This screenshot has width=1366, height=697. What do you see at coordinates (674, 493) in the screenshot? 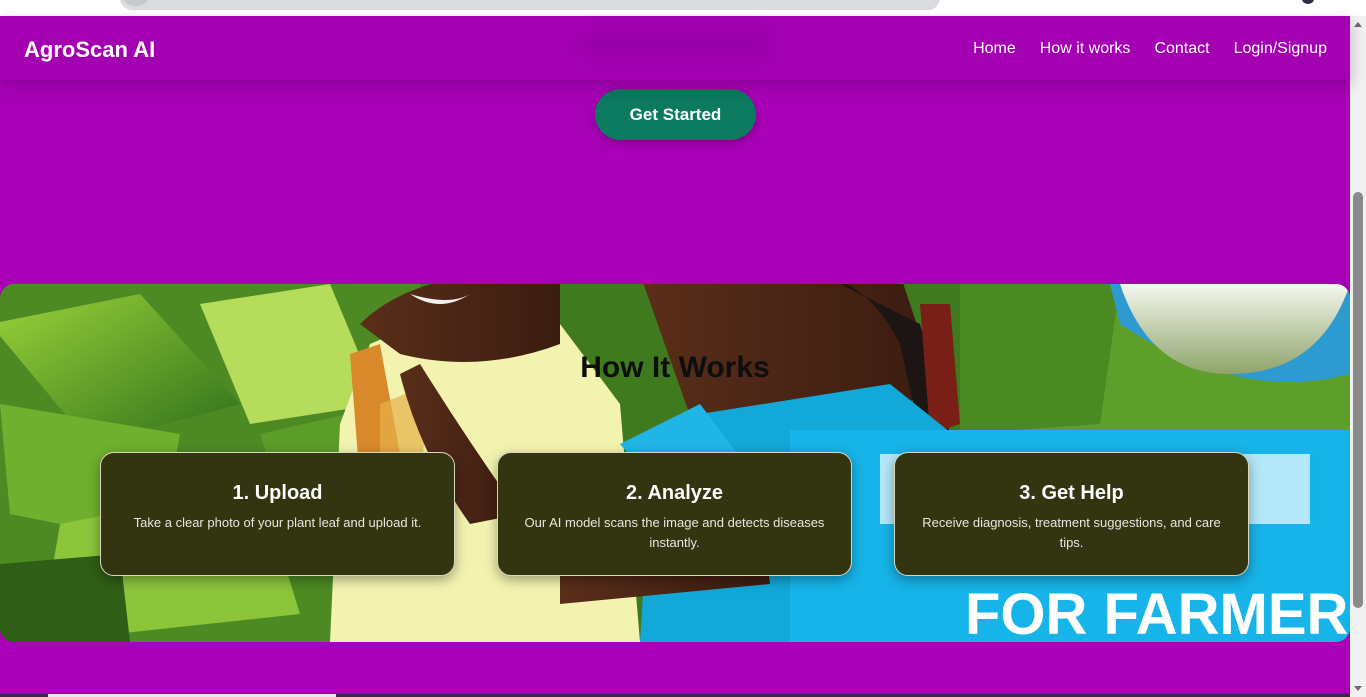
I see `step-title: 2. Analyze` at bounding box center [674, 493].